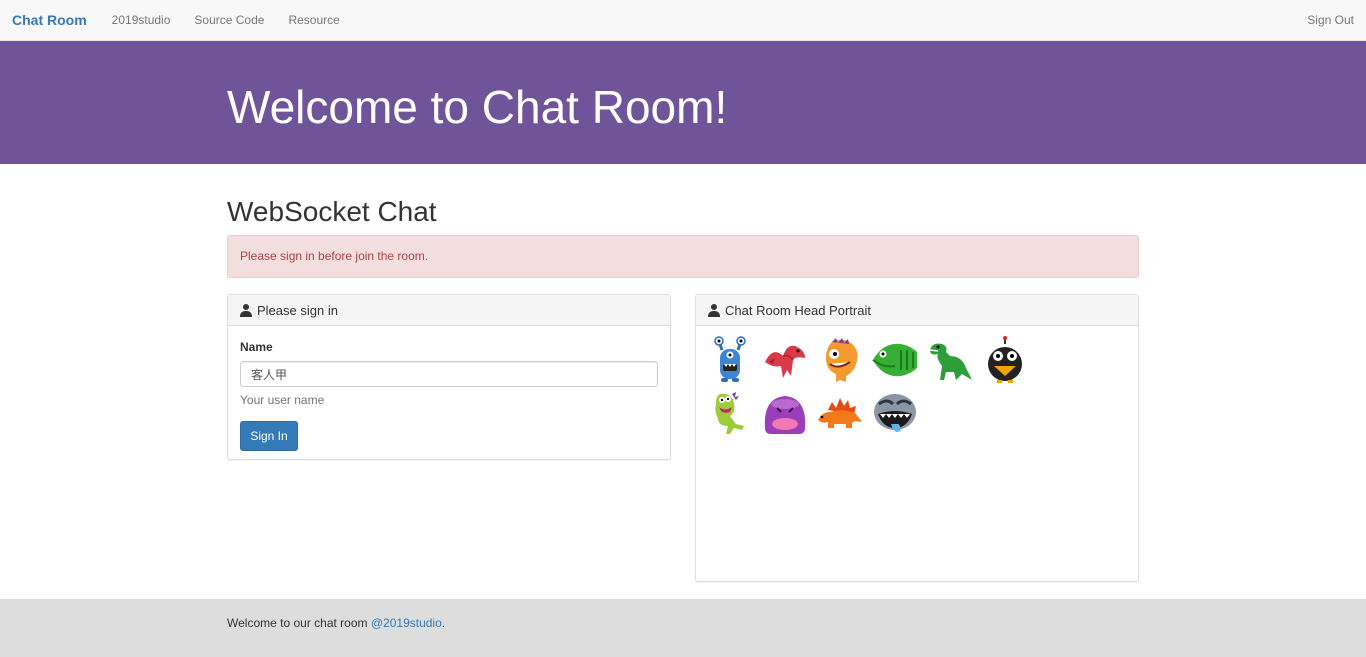 Image resolution: width=1366 pixels, height=657 pixels. I want to click on name-label: Name, so click(256, 347).